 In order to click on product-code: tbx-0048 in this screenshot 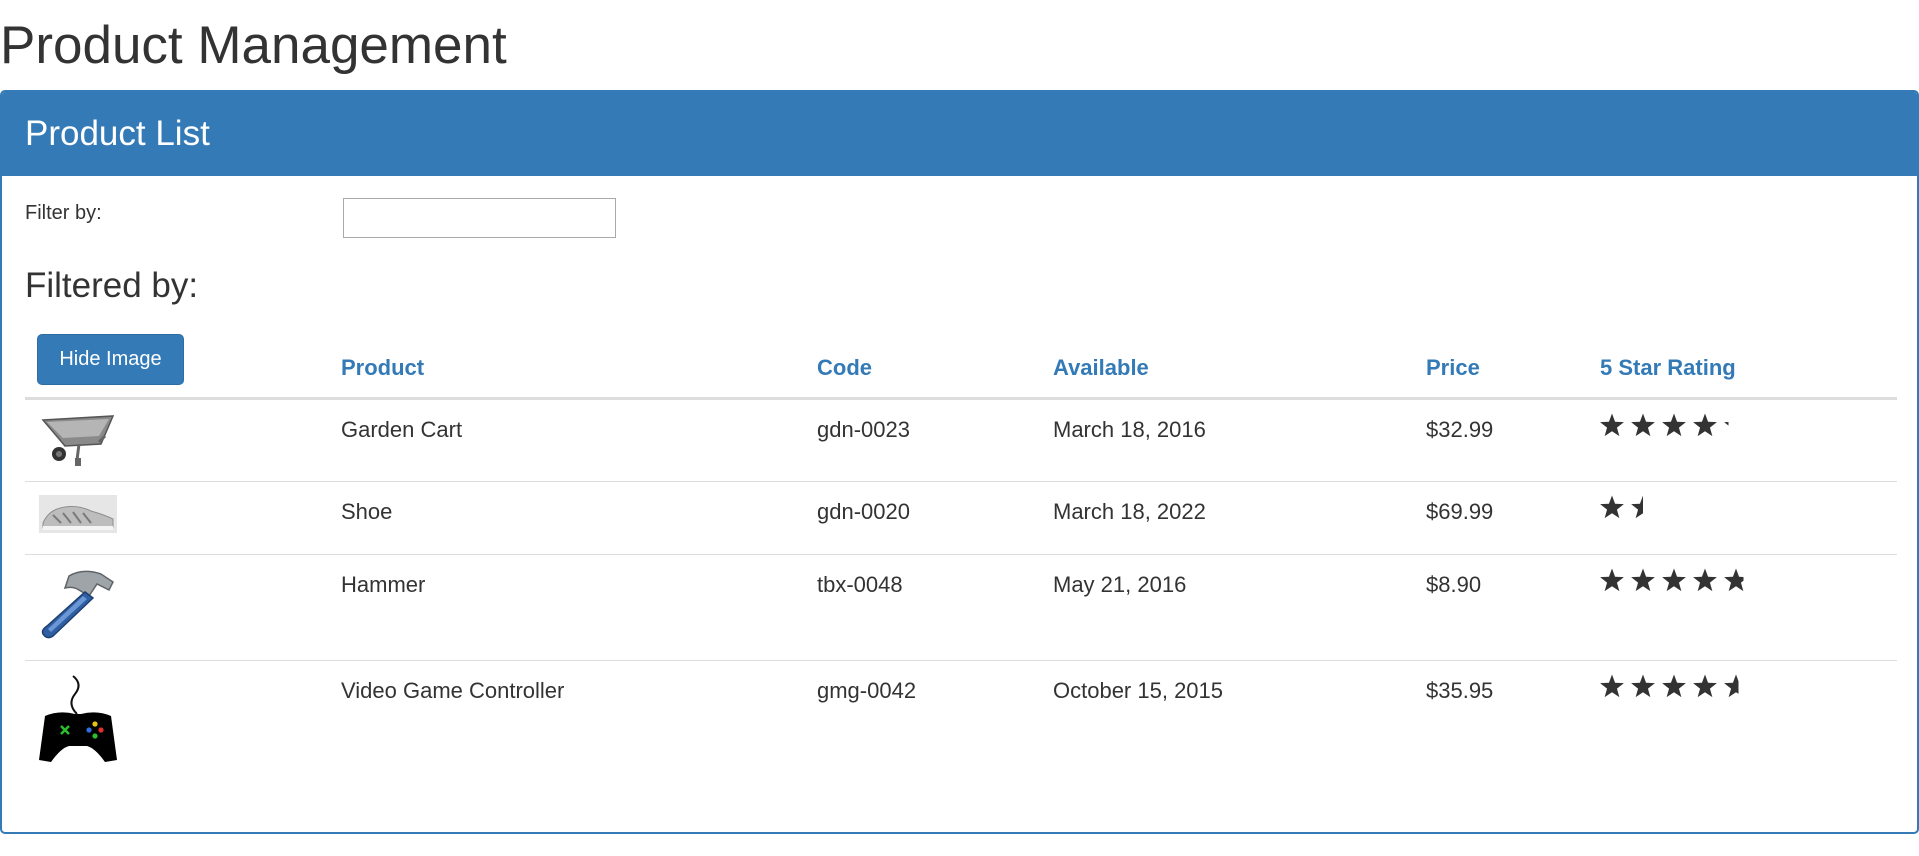, I will do `click(860, 584)`.